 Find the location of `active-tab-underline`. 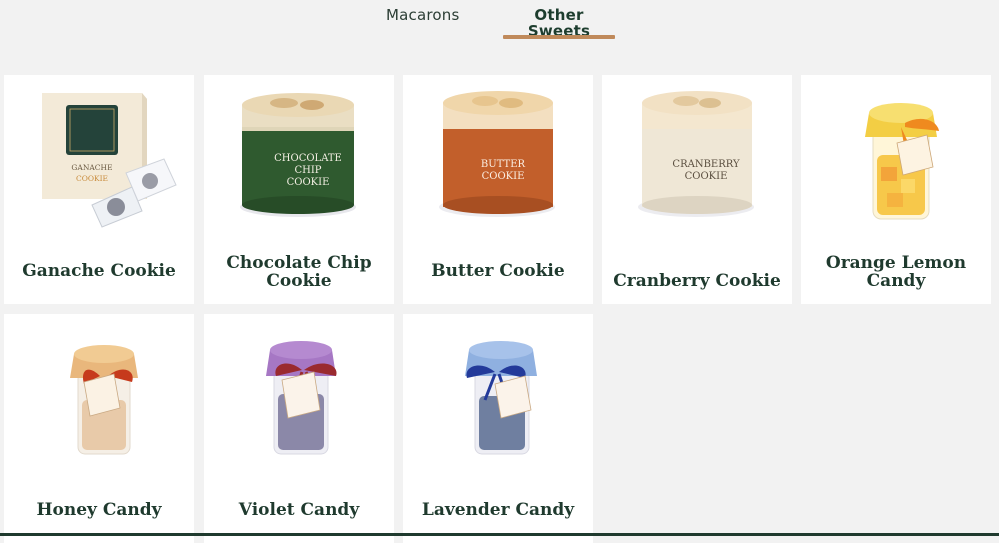

active-tab-underline is located at coordinates (559, 37).